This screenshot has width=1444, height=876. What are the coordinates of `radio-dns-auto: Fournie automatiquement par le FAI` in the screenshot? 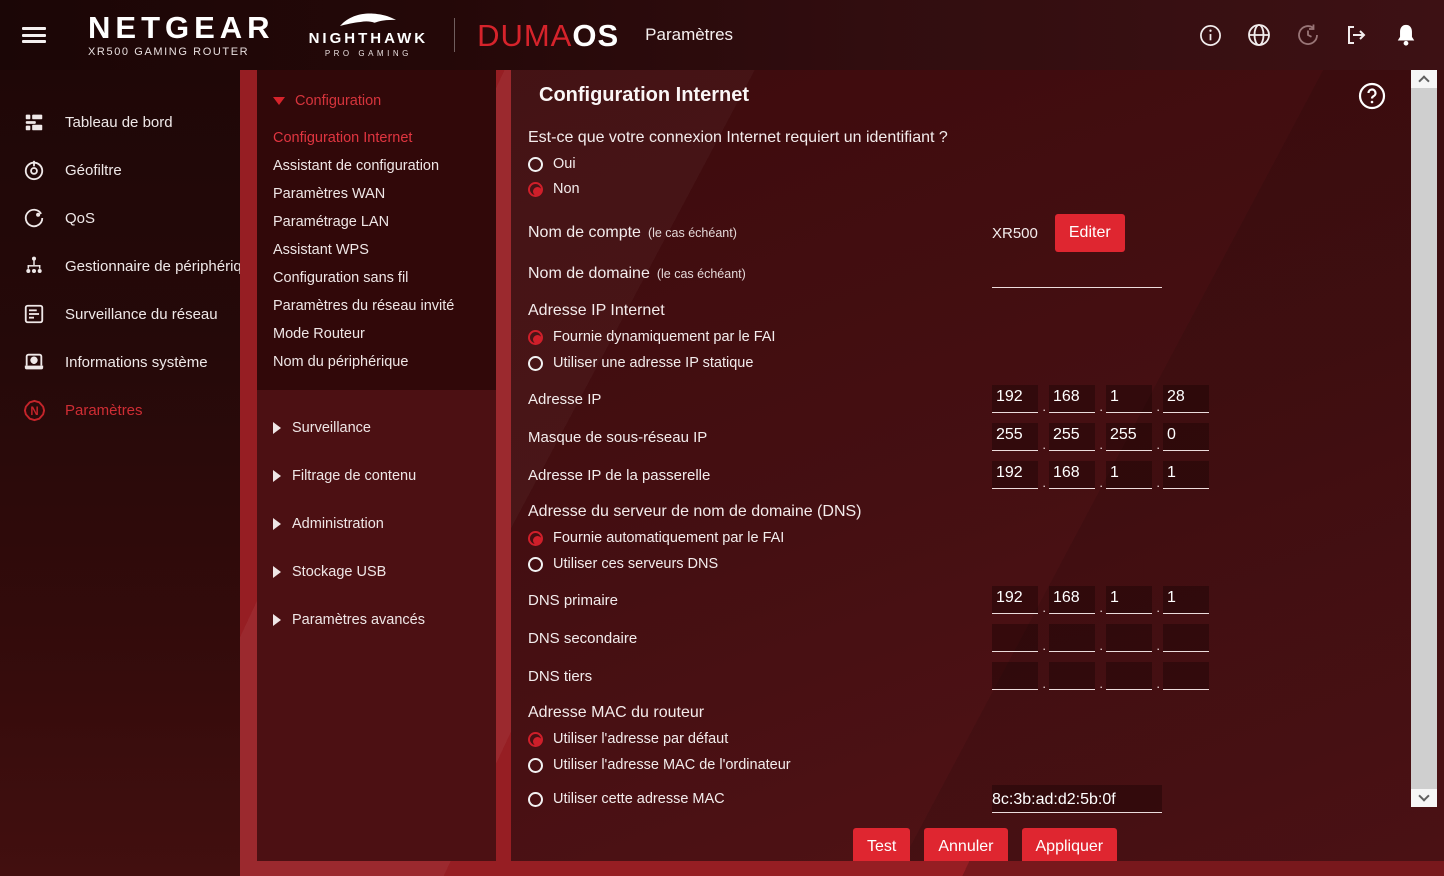 It's located at (966, 538).